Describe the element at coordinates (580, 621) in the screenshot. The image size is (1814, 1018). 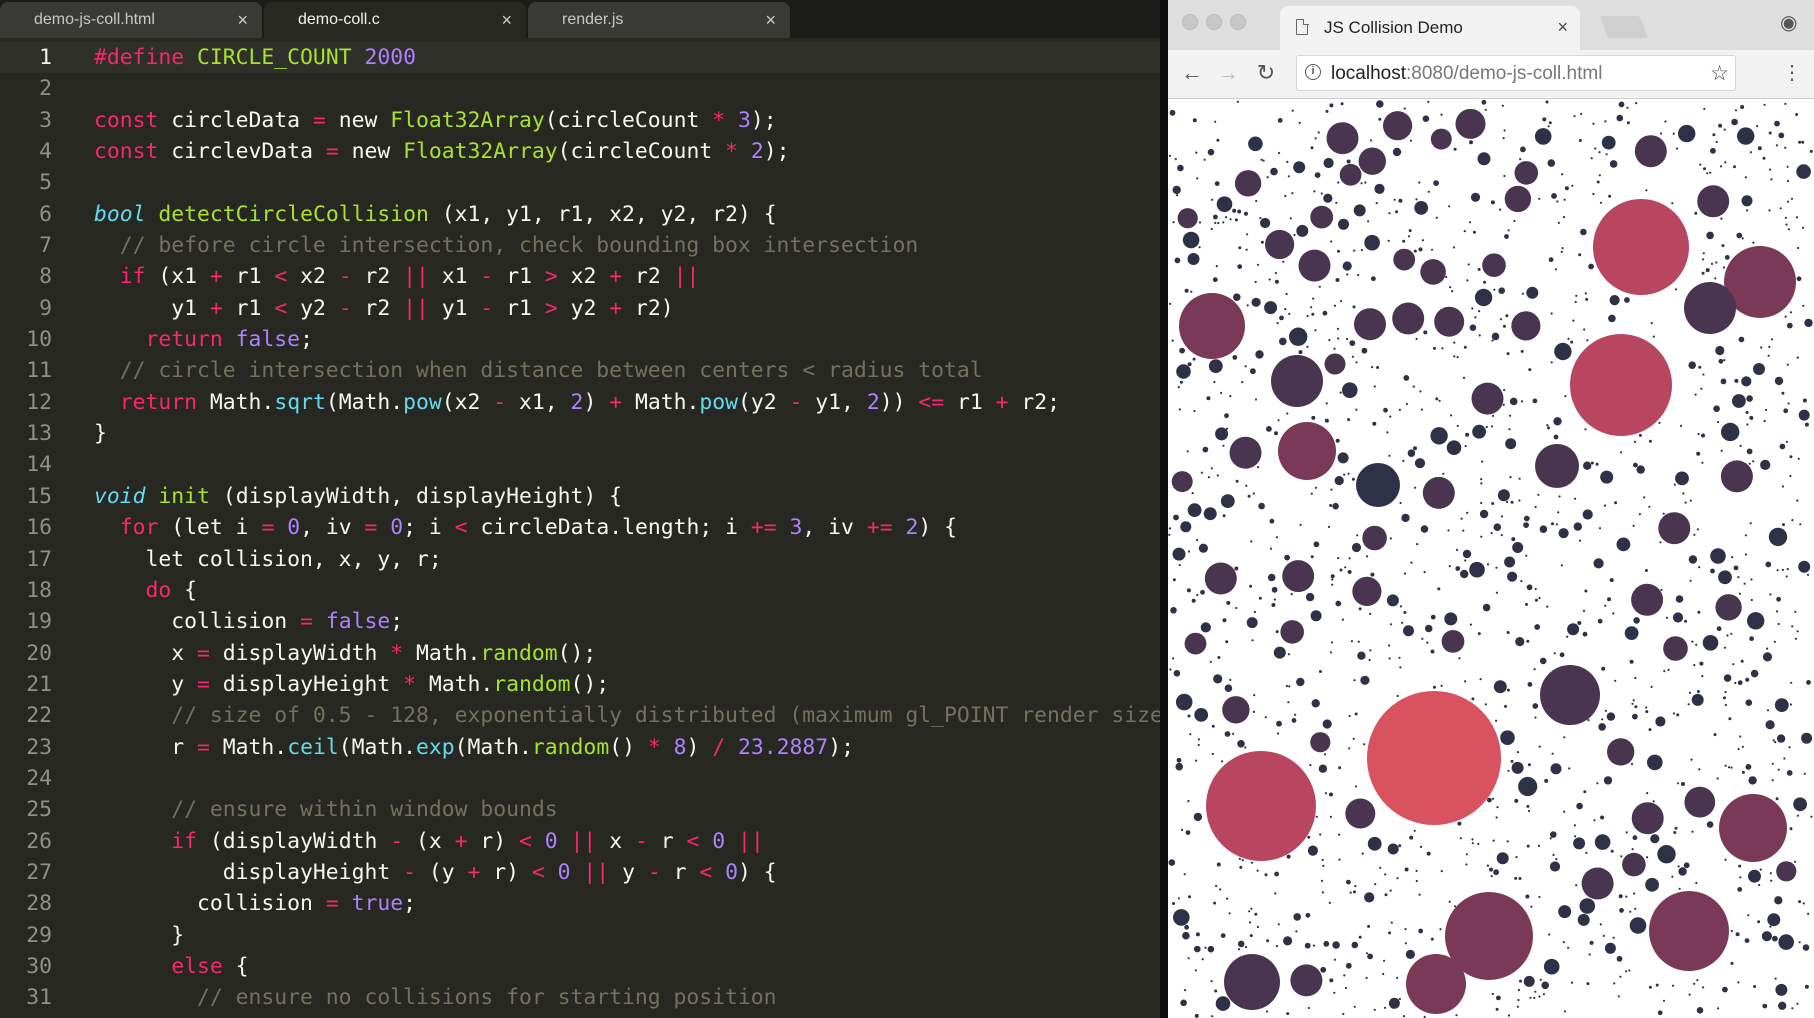
I see `code-line: 19 collision = false;` at that location.